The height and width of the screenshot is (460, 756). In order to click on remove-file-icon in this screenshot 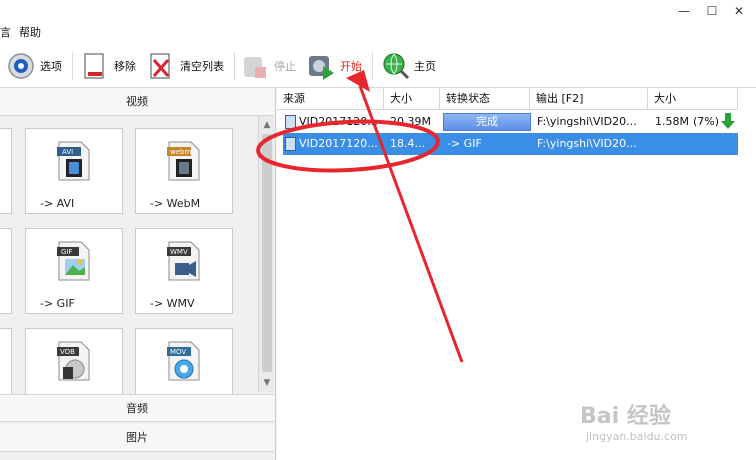, I will do `click(94, 66)`.